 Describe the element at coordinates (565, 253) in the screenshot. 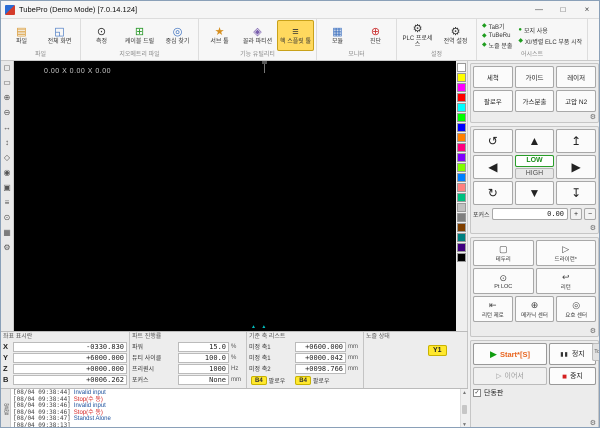

I see `dry-run-button: ▷ 드라이런*` at that location.